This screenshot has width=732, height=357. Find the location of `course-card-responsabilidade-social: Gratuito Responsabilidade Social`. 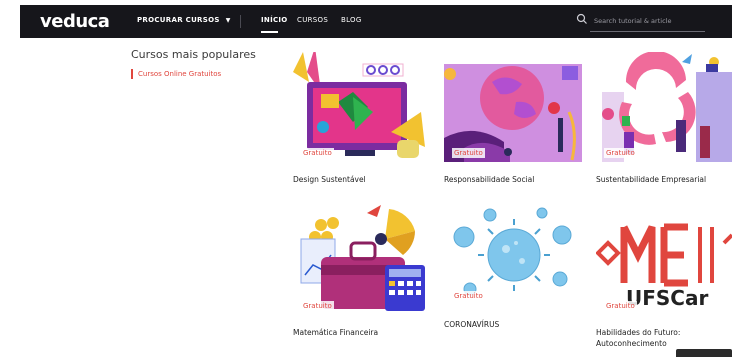

course-card-responsabilidade-social: Gratuito Responsabilidade Social is located at coordinates (513, 118).